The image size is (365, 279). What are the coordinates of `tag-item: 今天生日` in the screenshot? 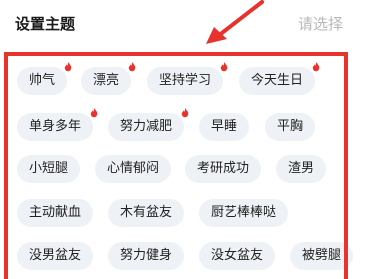 It's located at (279, 78).